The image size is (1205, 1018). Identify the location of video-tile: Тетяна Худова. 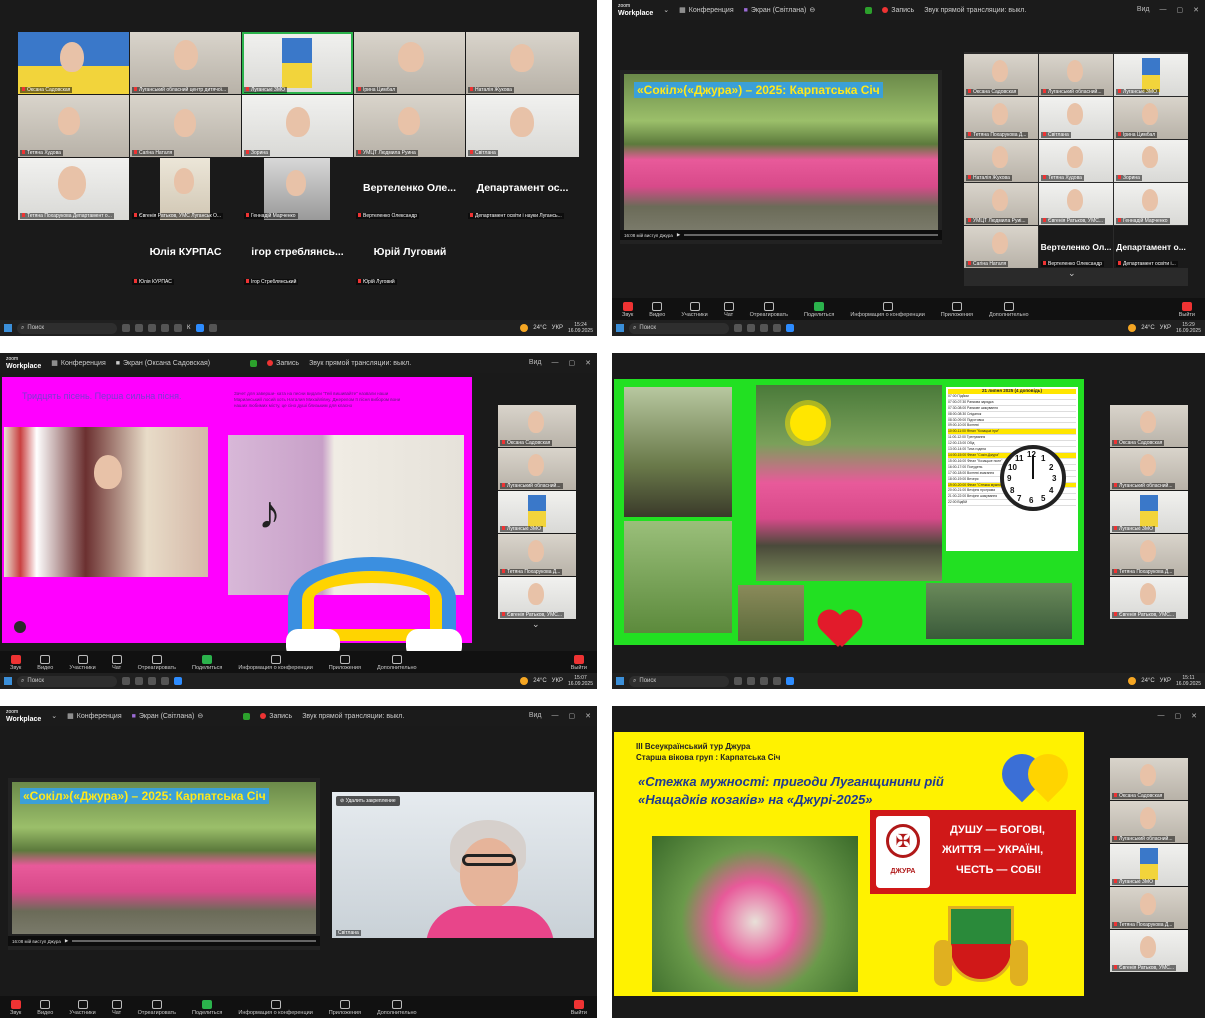
(1076, 161).